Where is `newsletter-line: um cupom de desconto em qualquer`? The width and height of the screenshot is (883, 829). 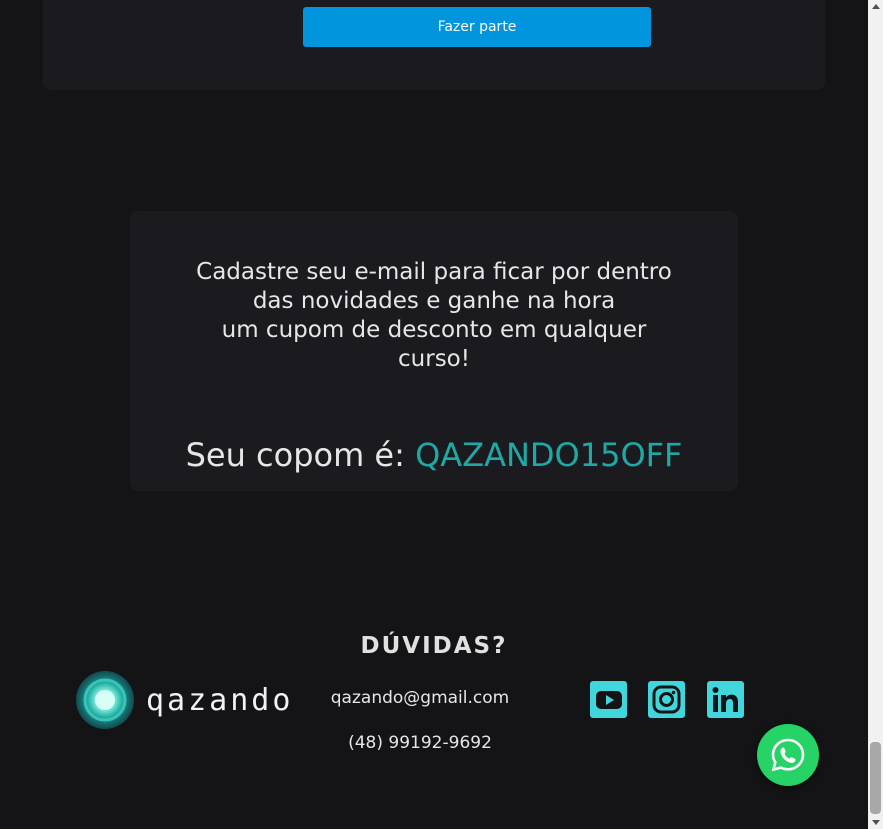
newsletter-line: um cupom de desconto em qualquer is located at coordinates (434, 330).